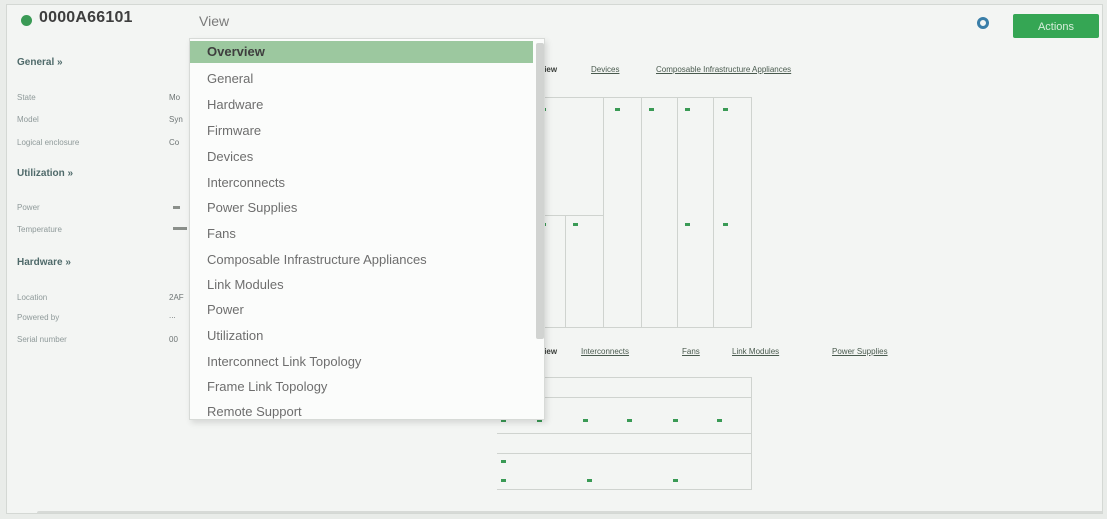  What do you see at coordinates (361, 387) in the screenshot?
I see `menu-item-frame-link-topology: Frame Link Topology` at bounding box center [361, 387].